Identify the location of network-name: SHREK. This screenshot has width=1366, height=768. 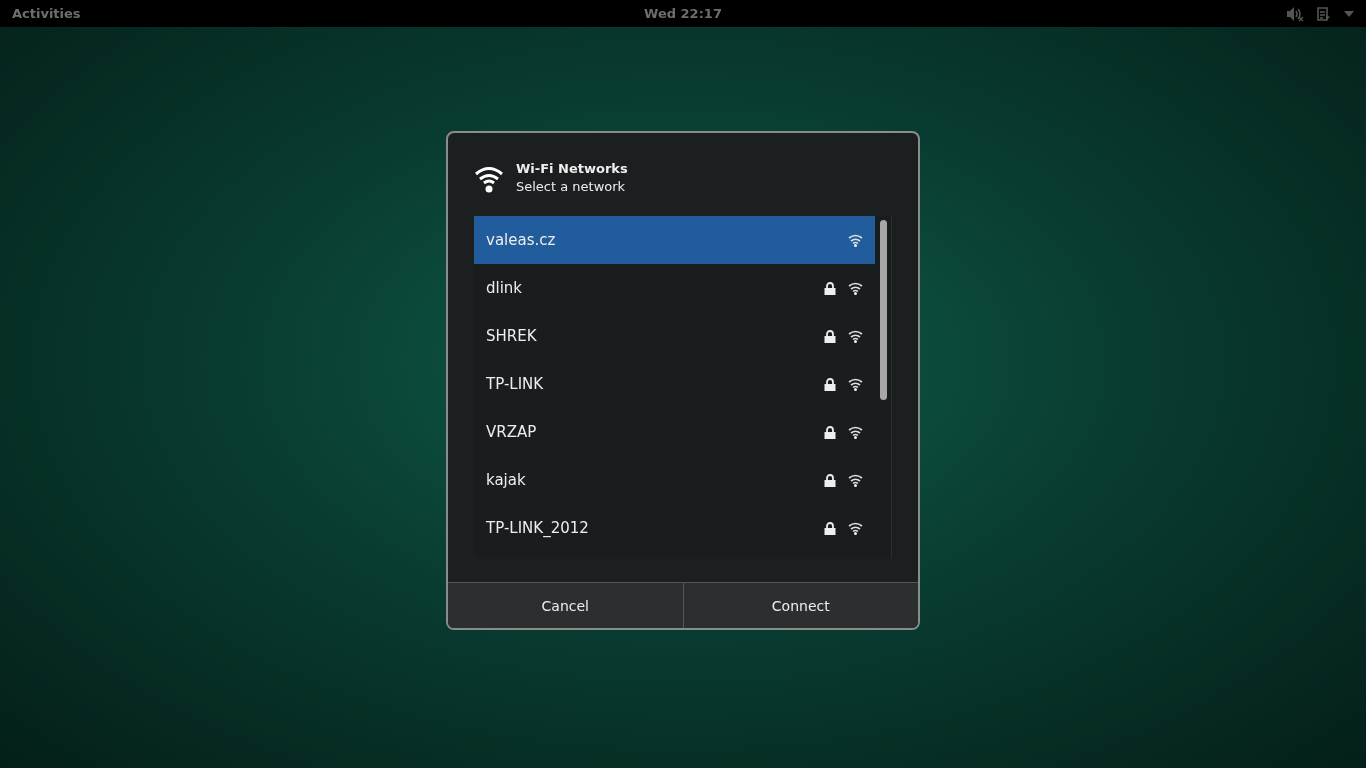
(511, 336).